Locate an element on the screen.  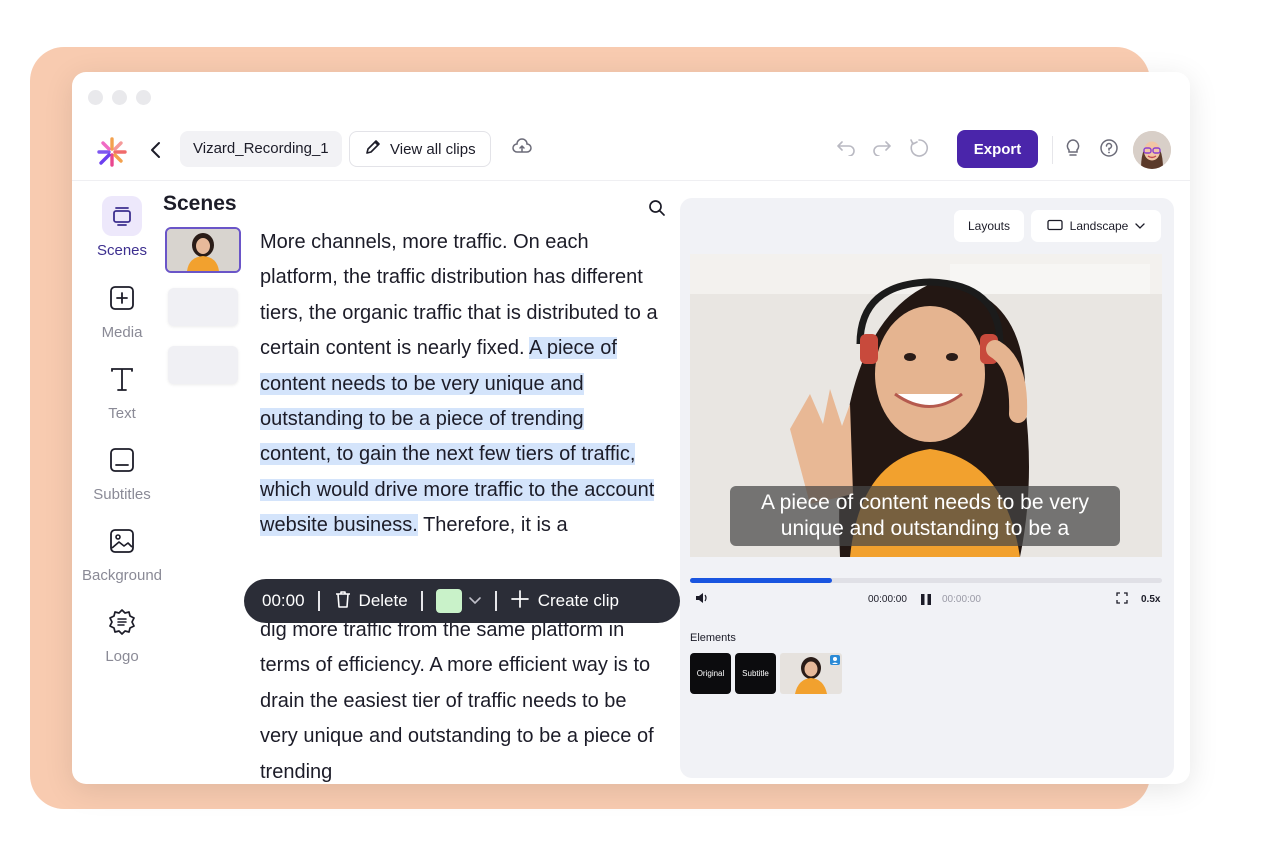
pencil-icon is located at coordinates (373, 149).